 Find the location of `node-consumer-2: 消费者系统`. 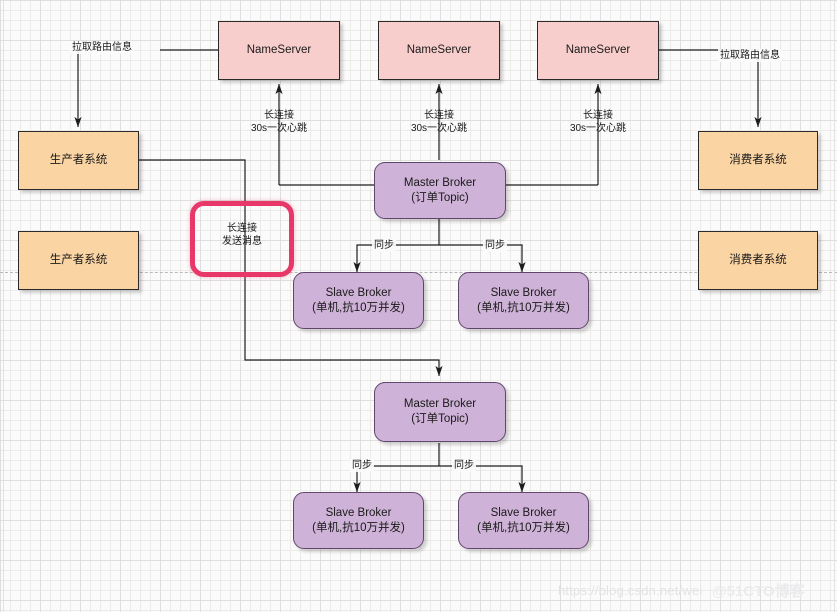

node-consumer-2: 消费者系统 is located at coordinates (758, 260).